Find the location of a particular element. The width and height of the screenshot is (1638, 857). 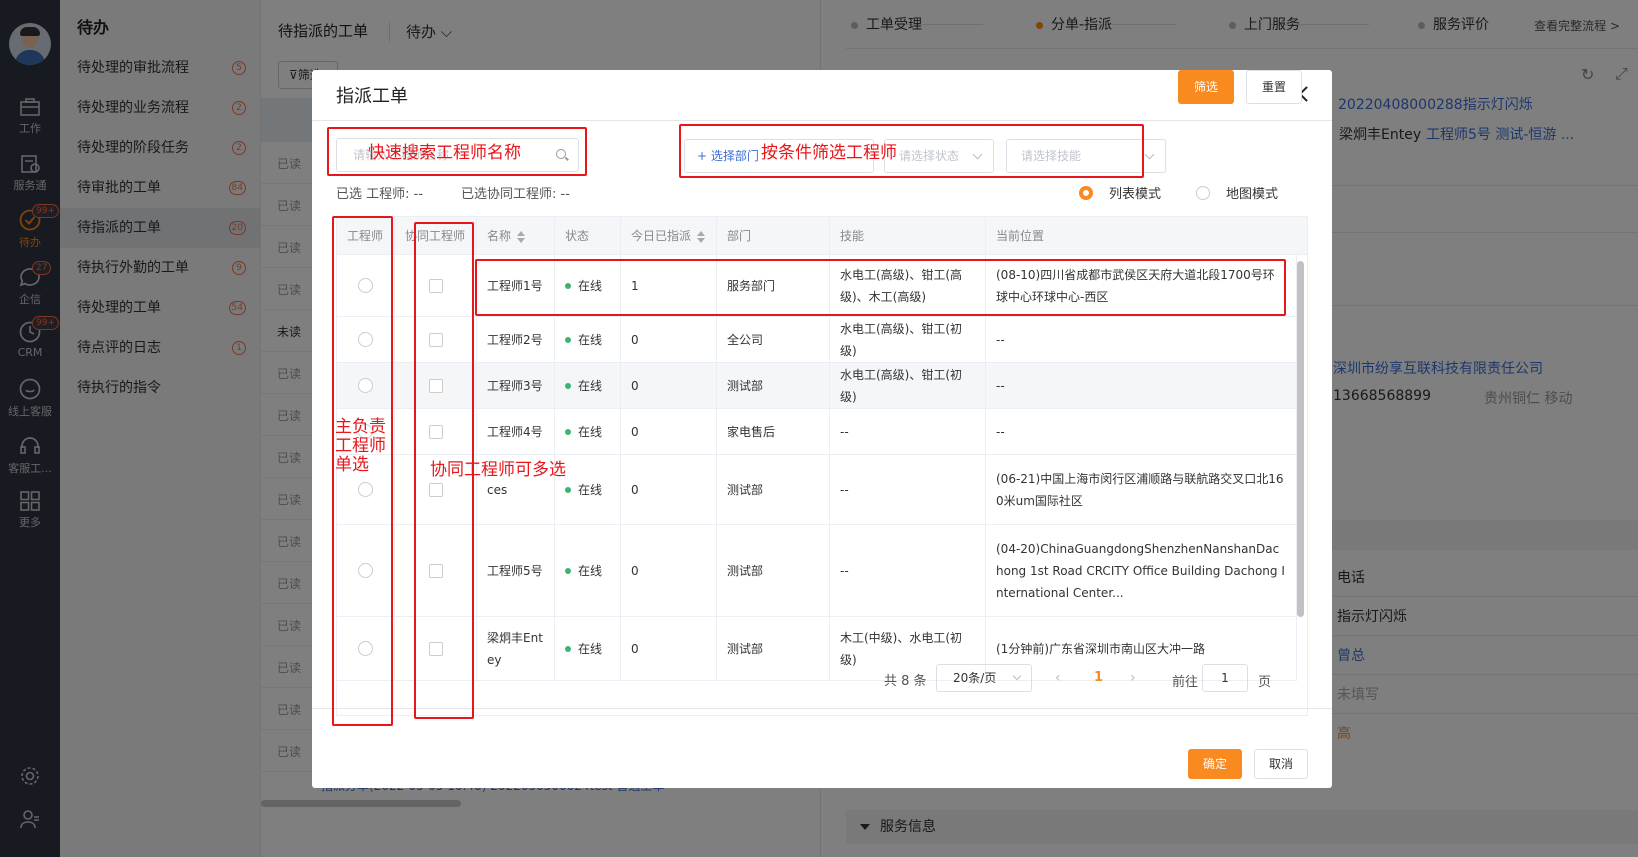

cell-name: 工程师4号 is located at coordinates (516, 431).